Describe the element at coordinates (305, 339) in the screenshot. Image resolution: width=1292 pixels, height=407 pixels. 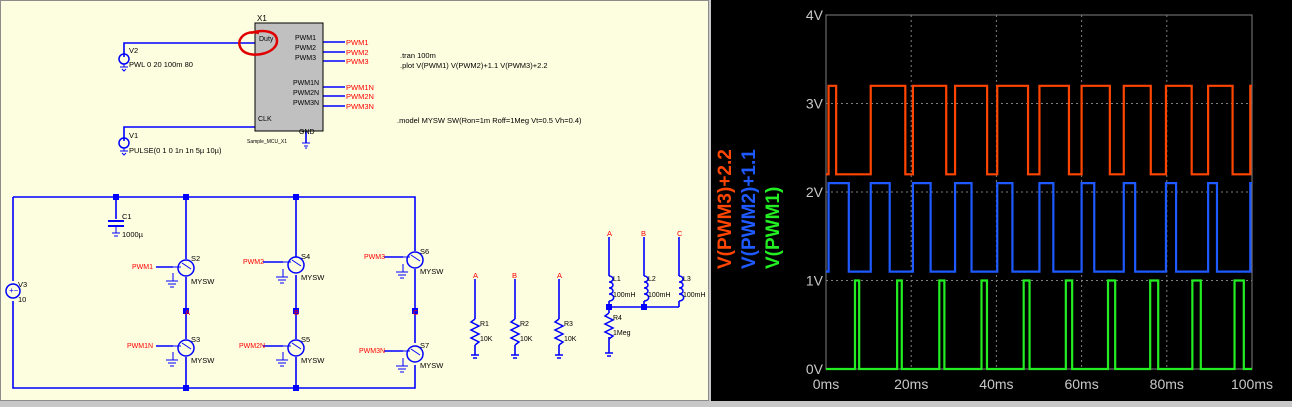
I see `s5-ref: S5` at that location.